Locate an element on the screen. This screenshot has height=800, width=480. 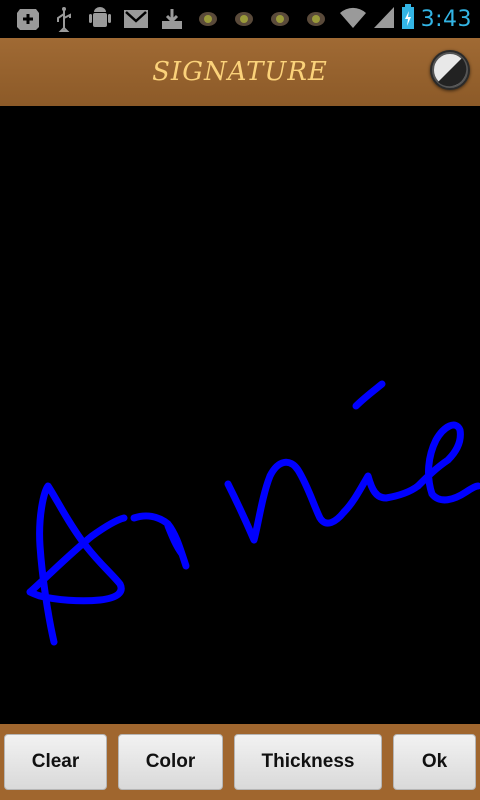
color-button: Color is located at coordinates (170, 762).